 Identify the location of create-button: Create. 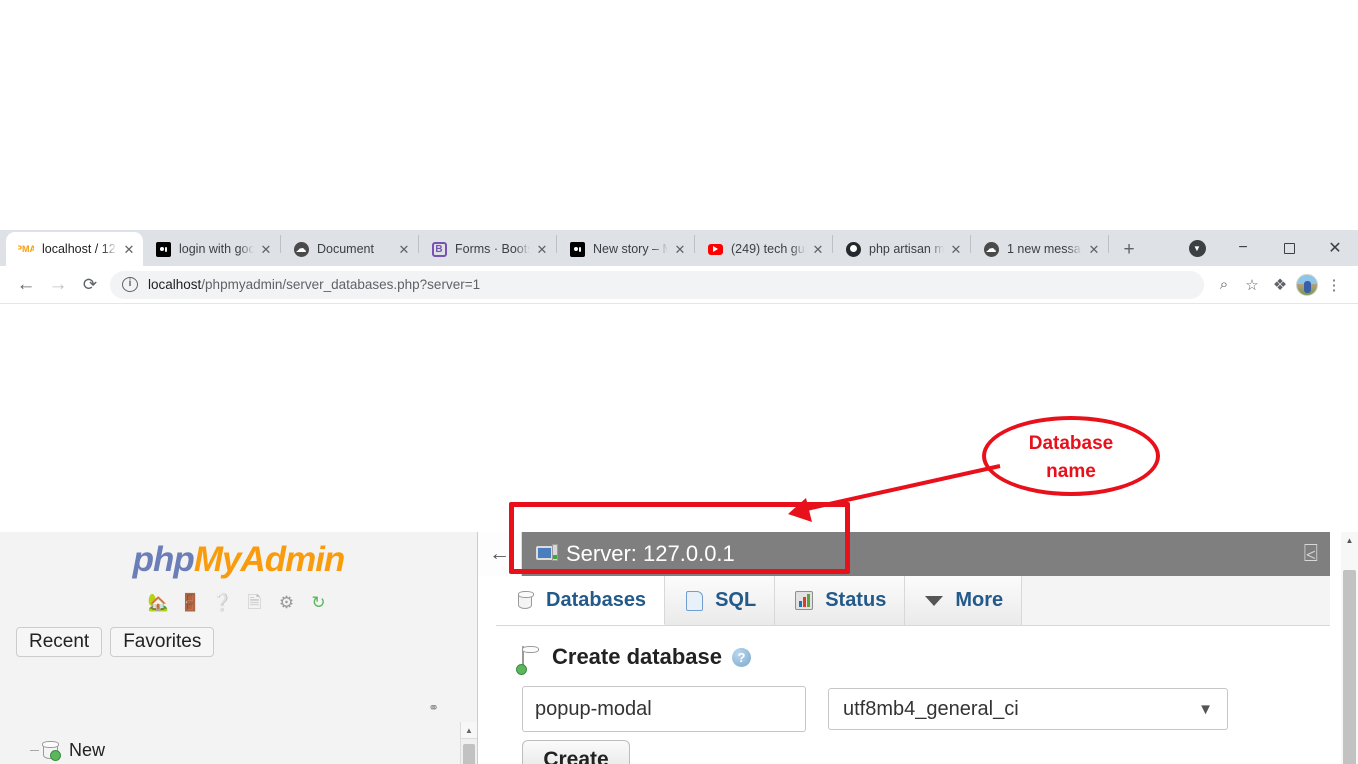
(576, 752).